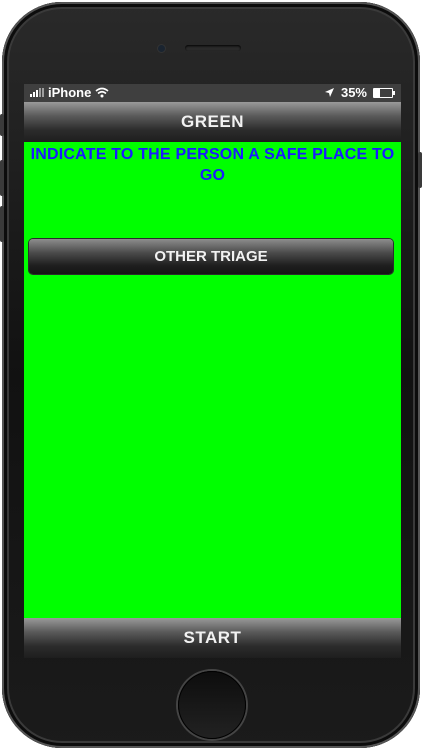 This screenshot has width=422, height=750. Describe the element at coordinates (2, 224) in the screenshot. I see `volume-down-button` at that location.